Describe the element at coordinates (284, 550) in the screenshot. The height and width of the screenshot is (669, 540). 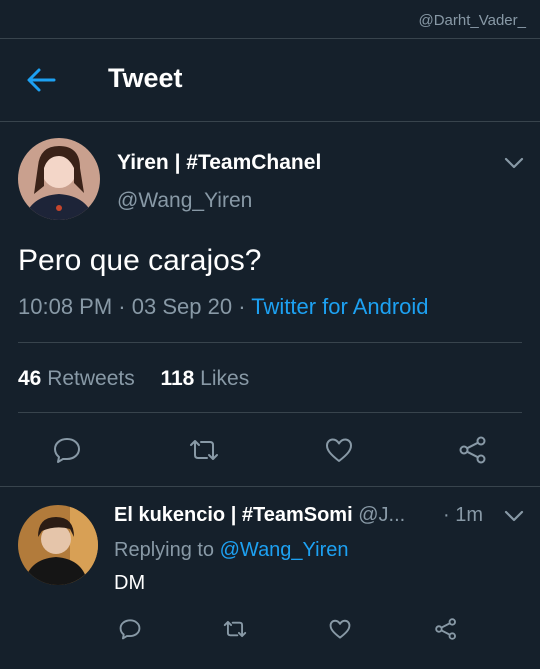
I see `replying-mention-link: @Wang_Yiren` at that location.